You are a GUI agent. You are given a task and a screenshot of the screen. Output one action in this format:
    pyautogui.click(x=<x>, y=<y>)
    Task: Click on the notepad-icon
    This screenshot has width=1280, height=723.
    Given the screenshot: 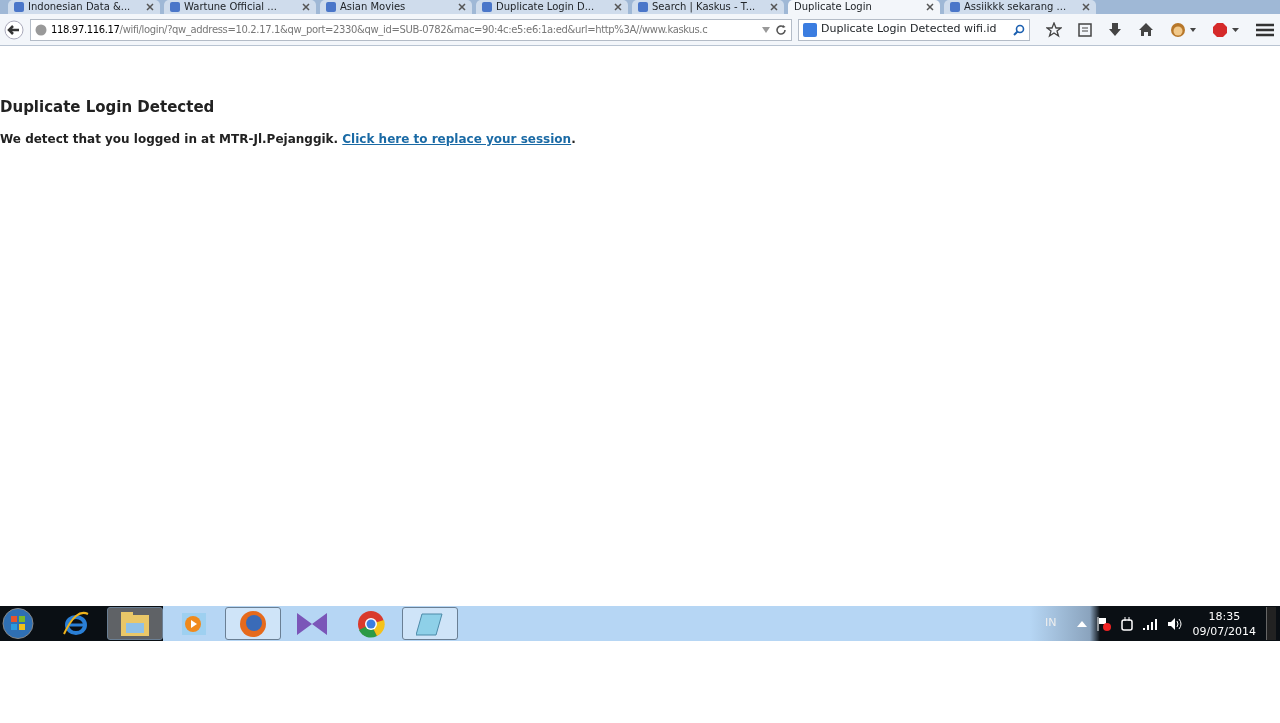 What is the action you would take?
    pyautogui.click(x=430, y=623)
    